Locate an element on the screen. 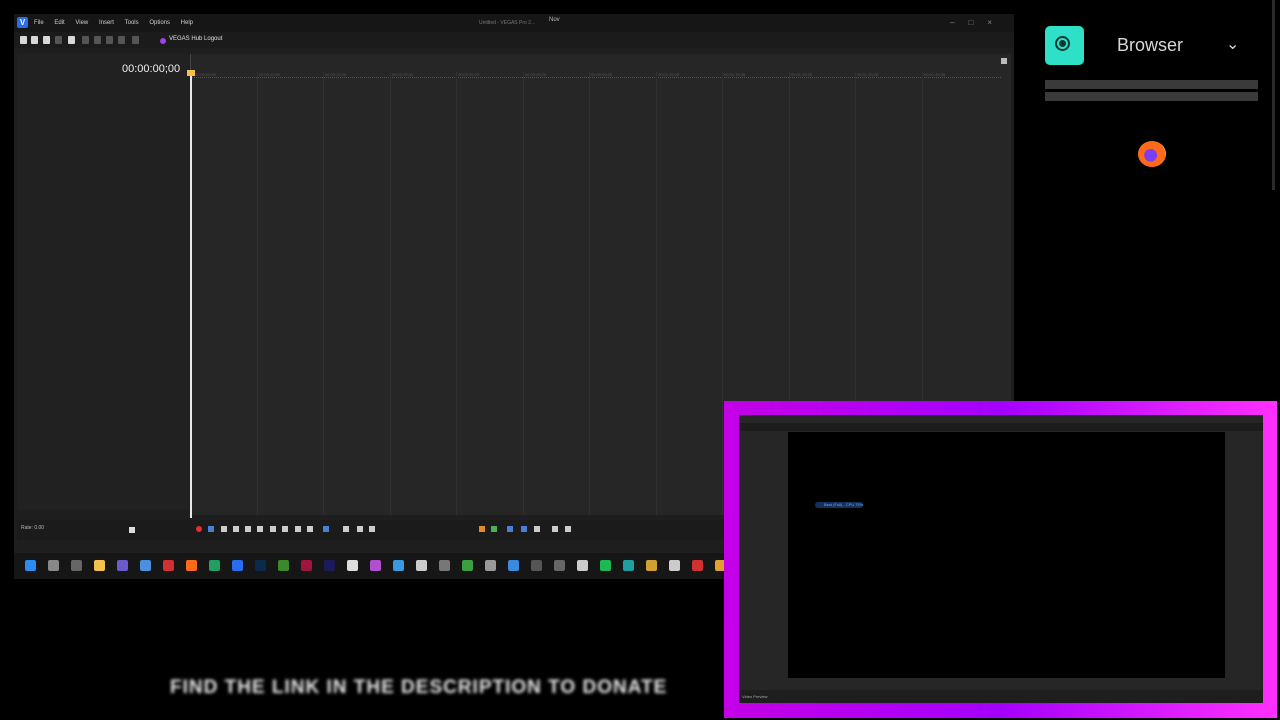 This screenshot has height=720, width=1280. loop-icon is located at coordinates (211, 529).